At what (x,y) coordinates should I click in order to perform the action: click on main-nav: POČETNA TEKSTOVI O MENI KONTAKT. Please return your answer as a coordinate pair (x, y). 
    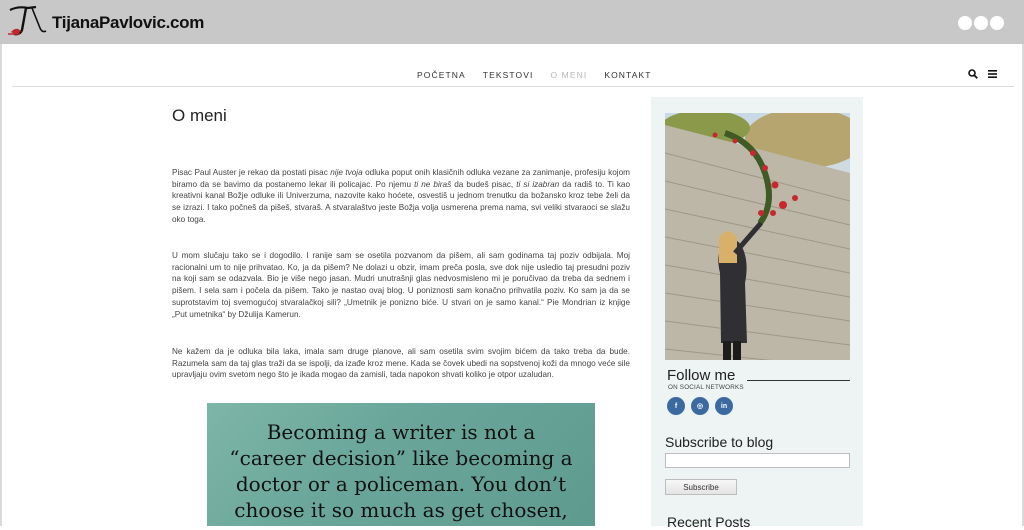
    Looking at the image, I should click on (512, 76).